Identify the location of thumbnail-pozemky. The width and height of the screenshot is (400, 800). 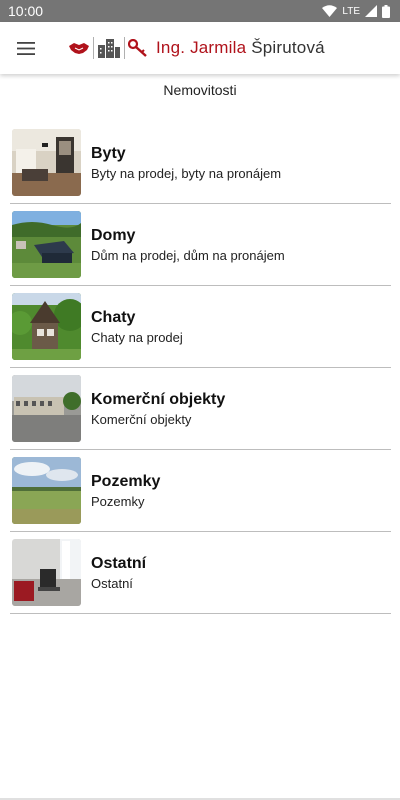
(46, 490).